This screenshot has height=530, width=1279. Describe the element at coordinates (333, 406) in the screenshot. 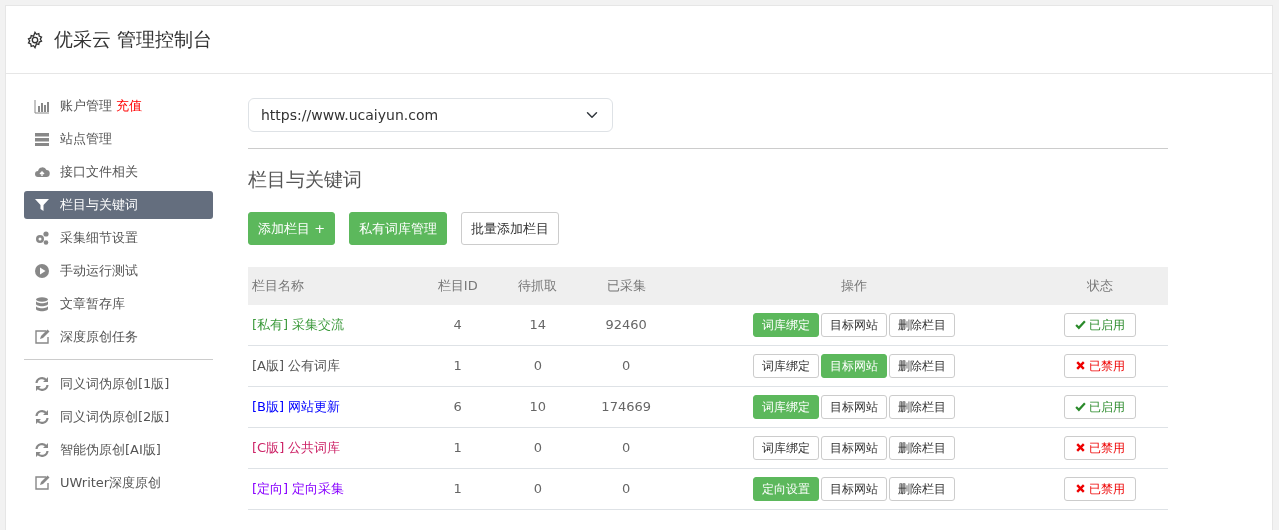

I see `column-name-cell: [B版] 网站更新` at that location.